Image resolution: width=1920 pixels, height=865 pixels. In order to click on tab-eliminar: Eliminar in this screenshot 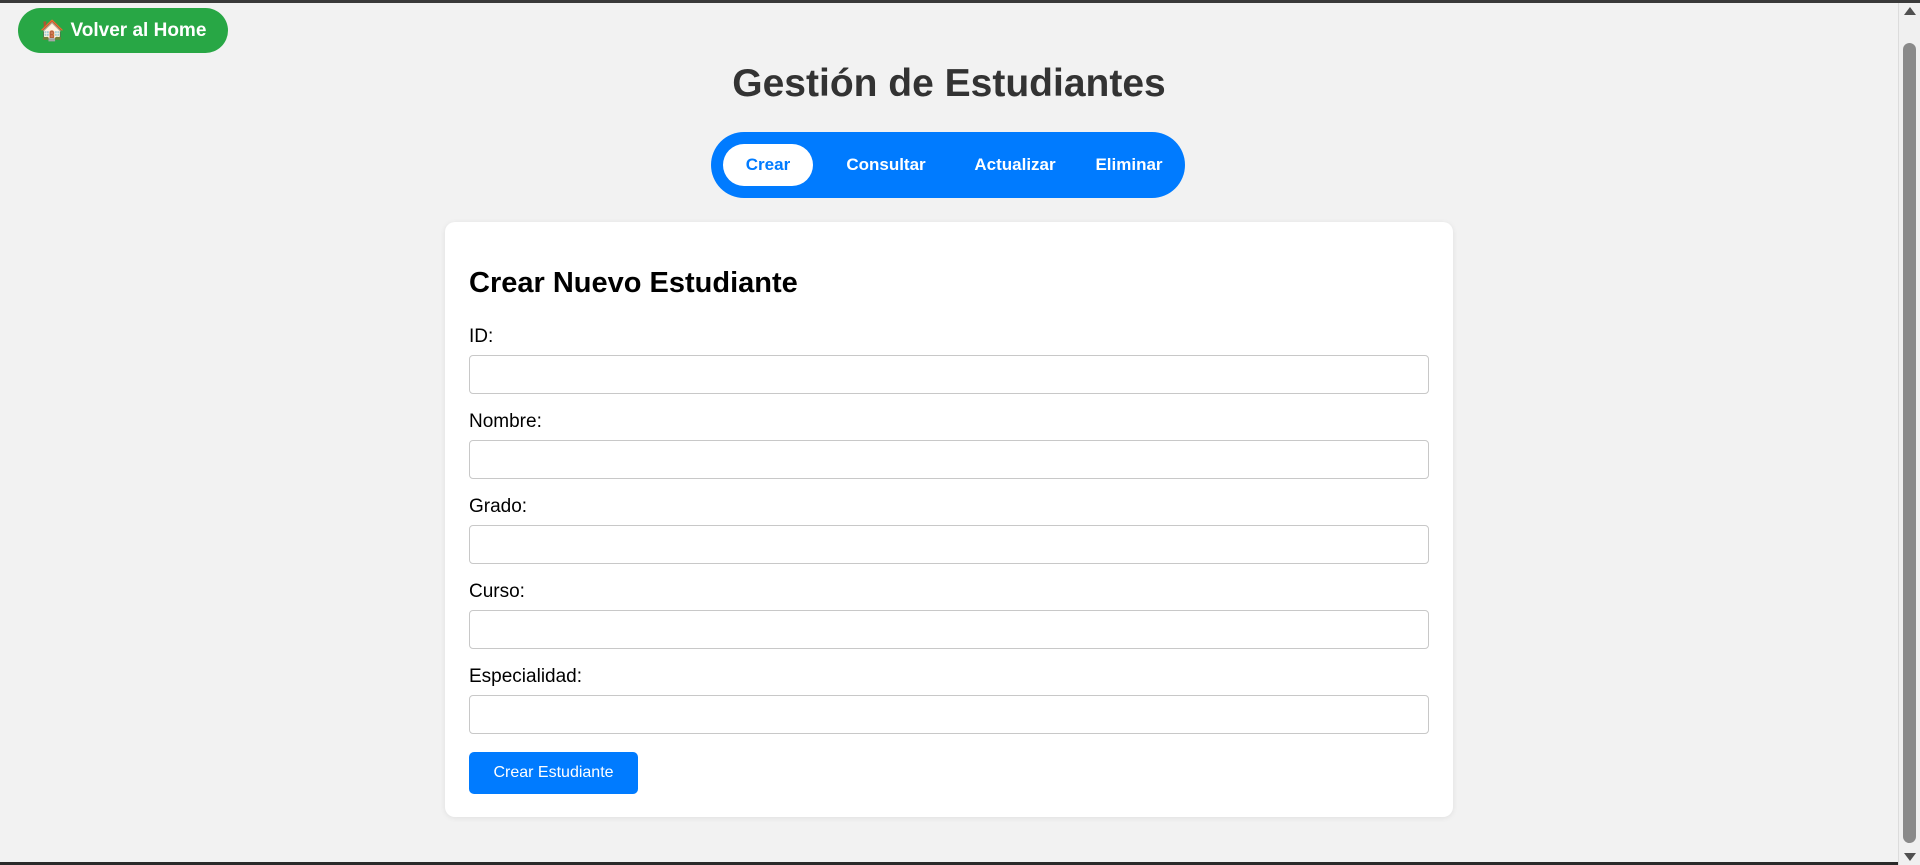, I will do `click(1129, 165)`.